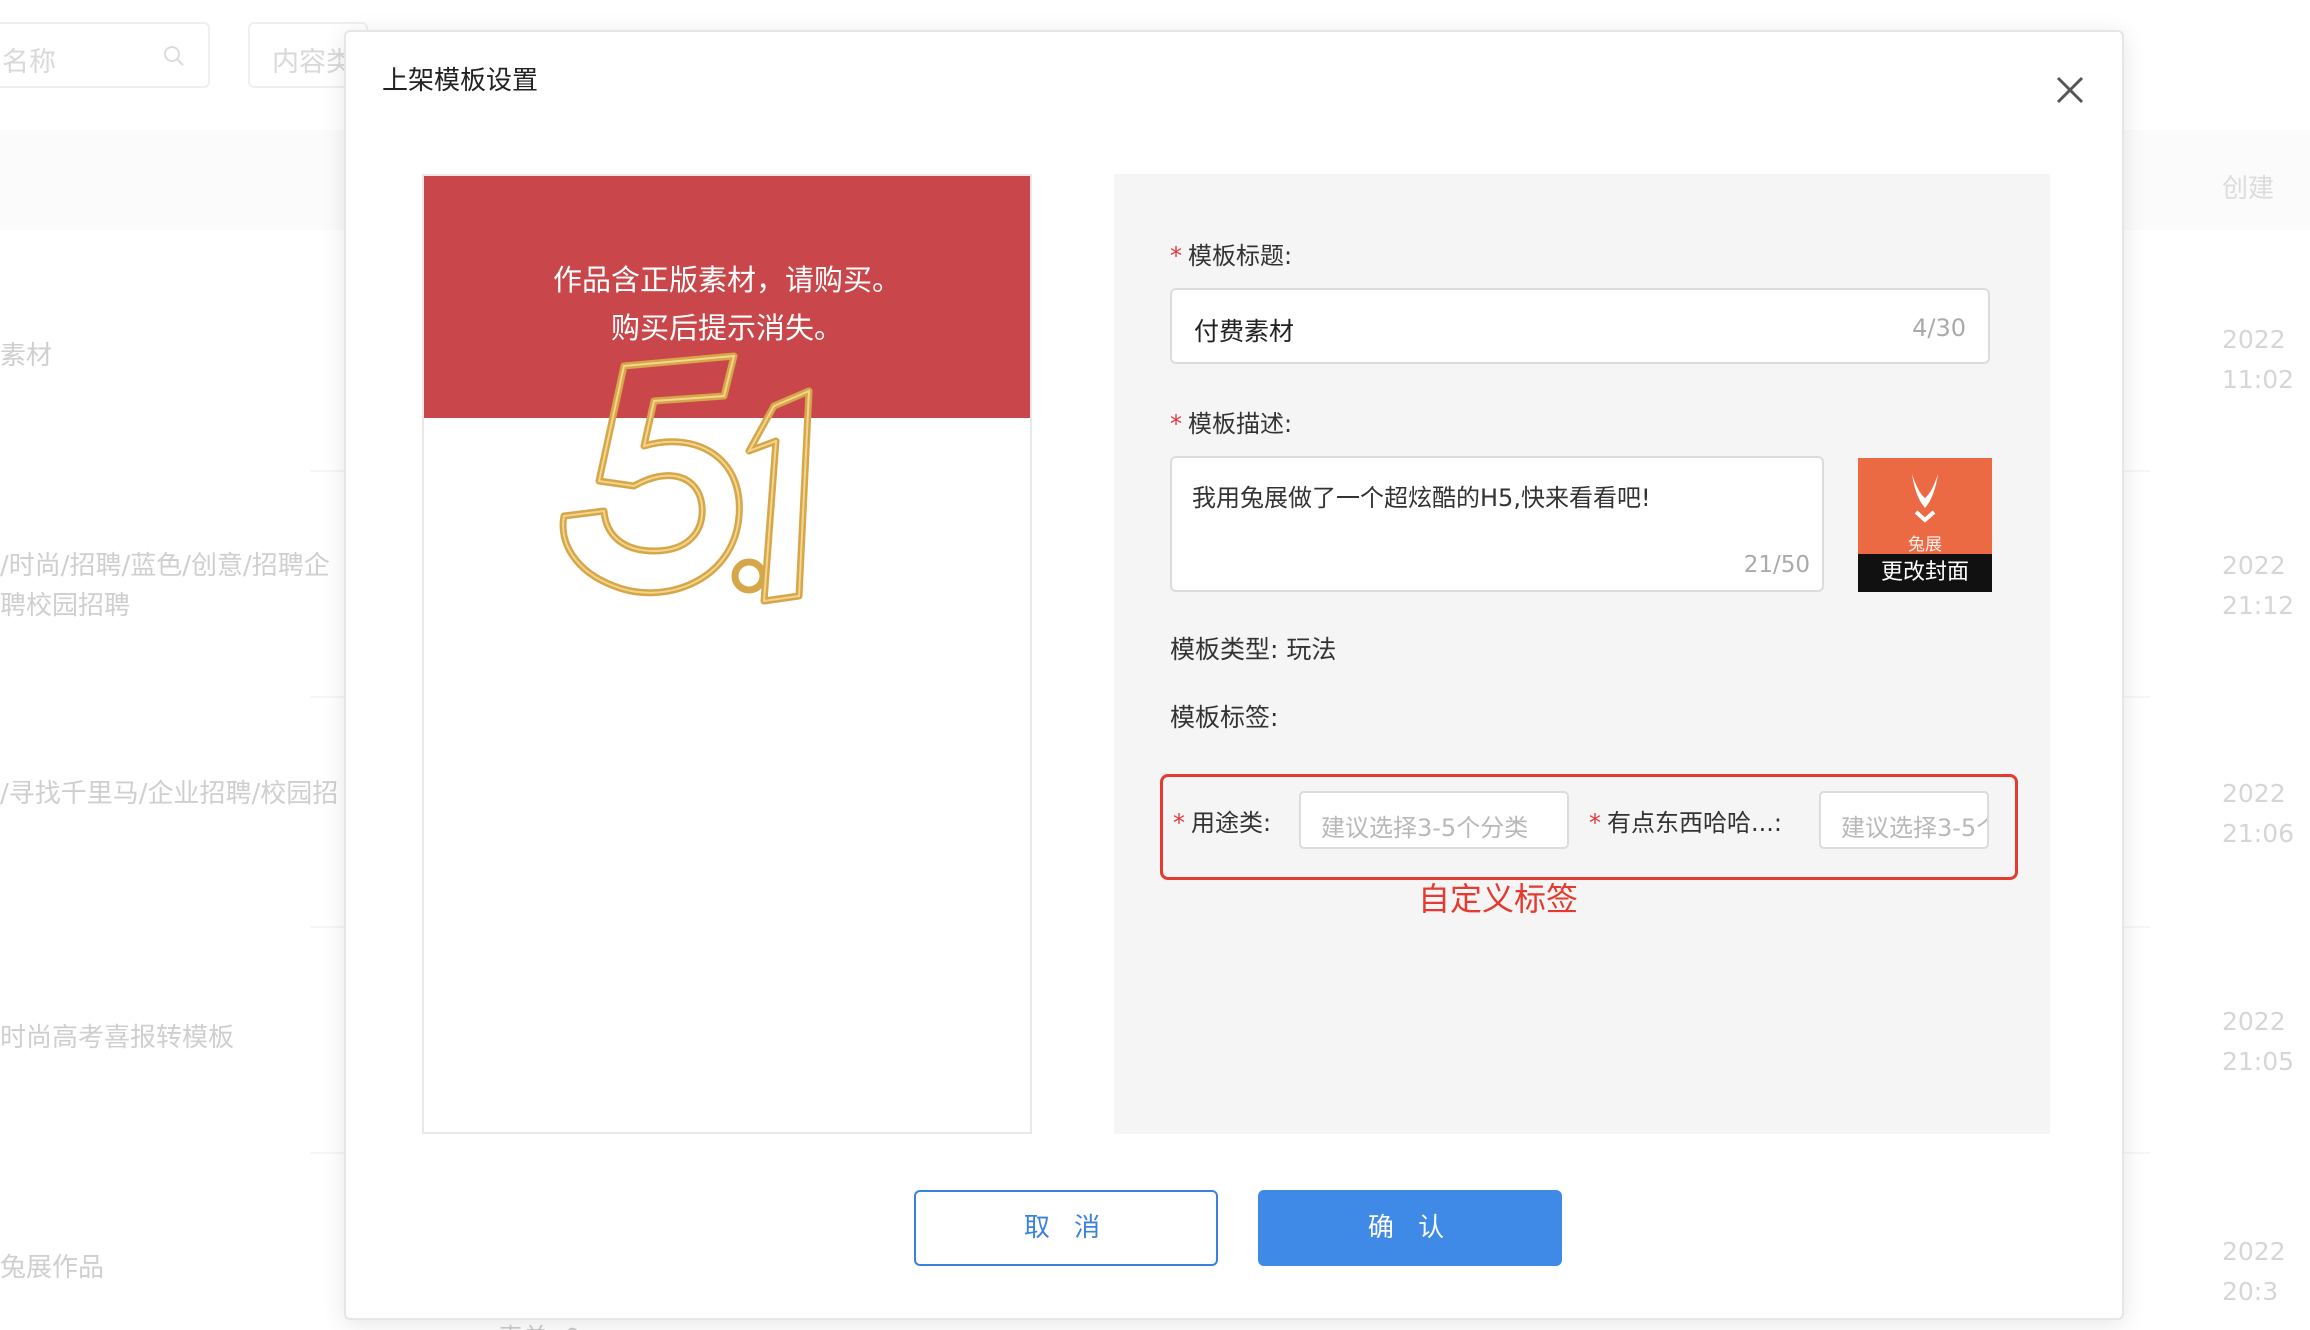 The width and height of the screenshot is (2310, 1330). I want to click on template-type: 模板类型: 玩法, so click(1253, 648).